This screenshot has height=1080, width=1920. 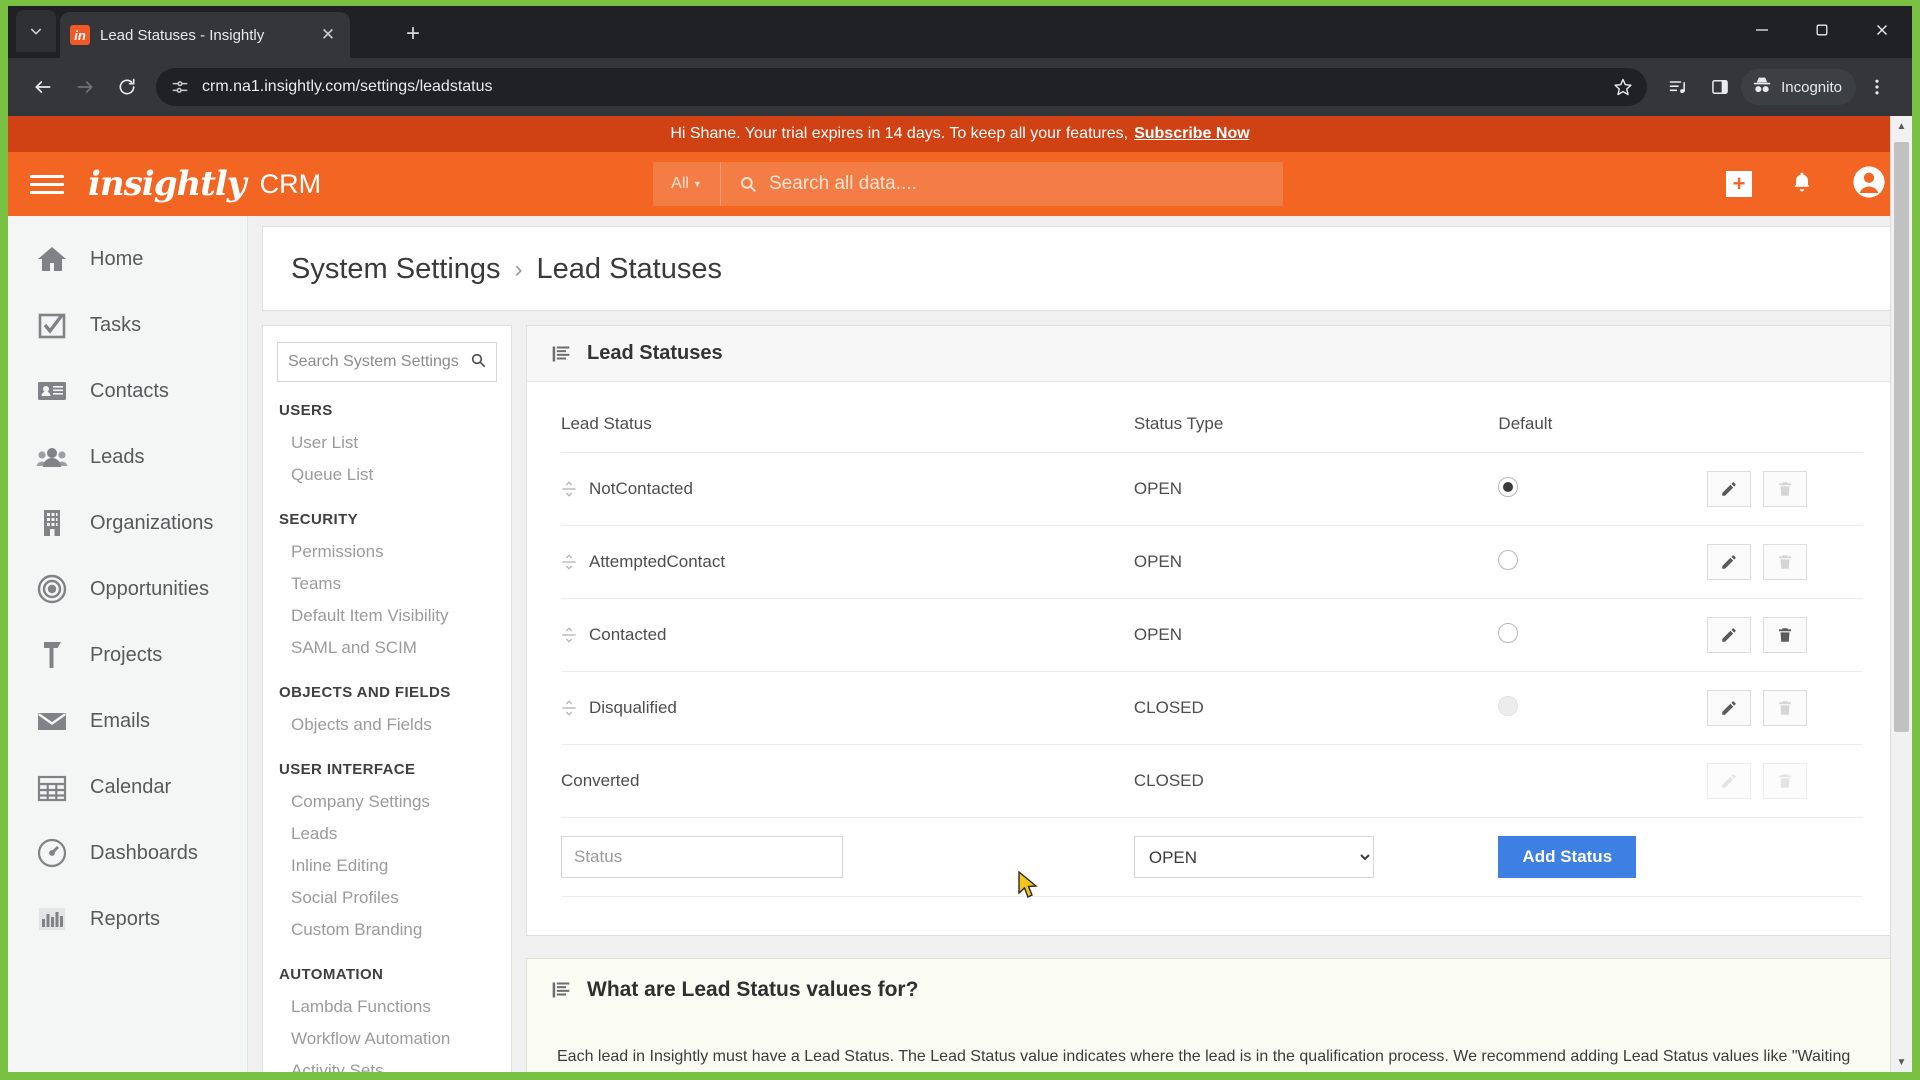 I want to click on subscribe-now-link: Subscribe Now, so click(x=1192, y=134).